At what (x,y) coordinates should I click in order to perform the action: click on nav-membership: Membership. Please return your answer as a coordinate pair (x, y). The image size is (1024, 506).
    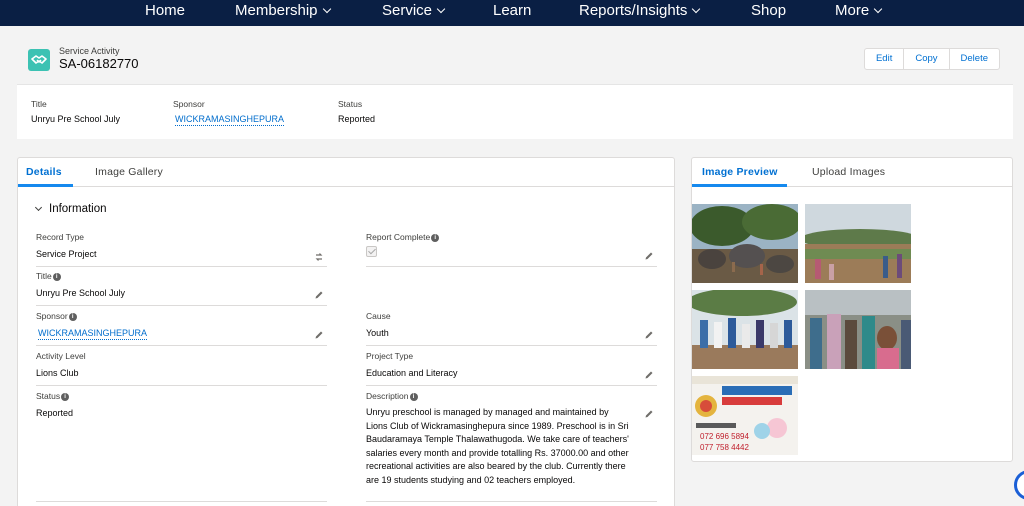
    Looking at the image, I should click on (283, 11).